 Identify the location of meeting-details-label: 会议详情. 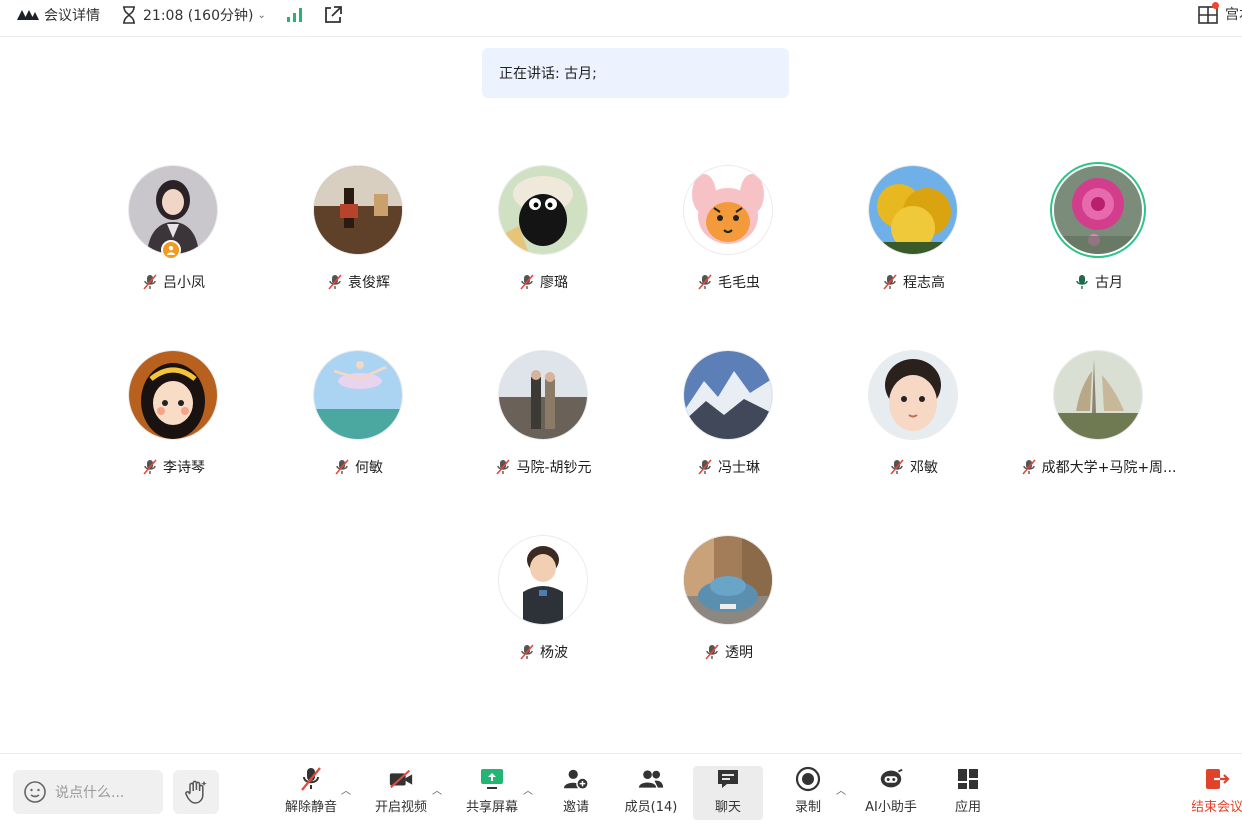
(72, 16).